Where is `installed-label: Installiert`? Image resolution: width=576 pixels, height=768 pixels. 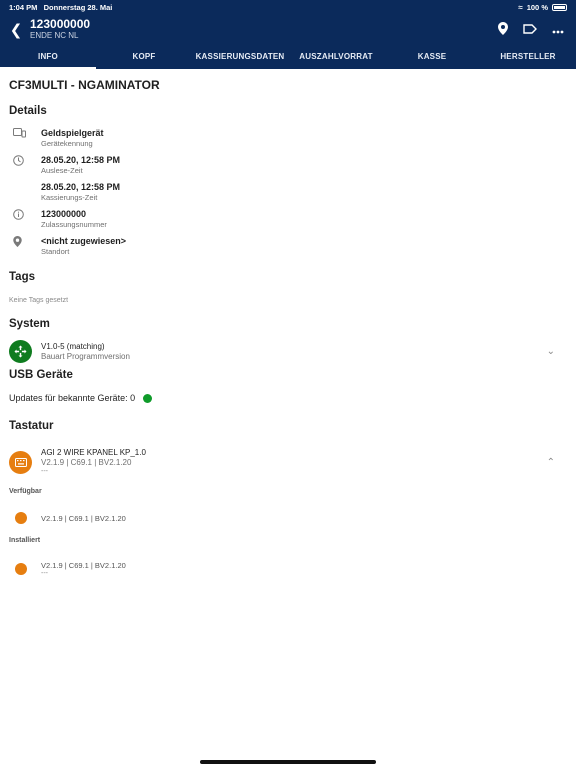
installed-label: Installiert is located at coordinates (25, 540).